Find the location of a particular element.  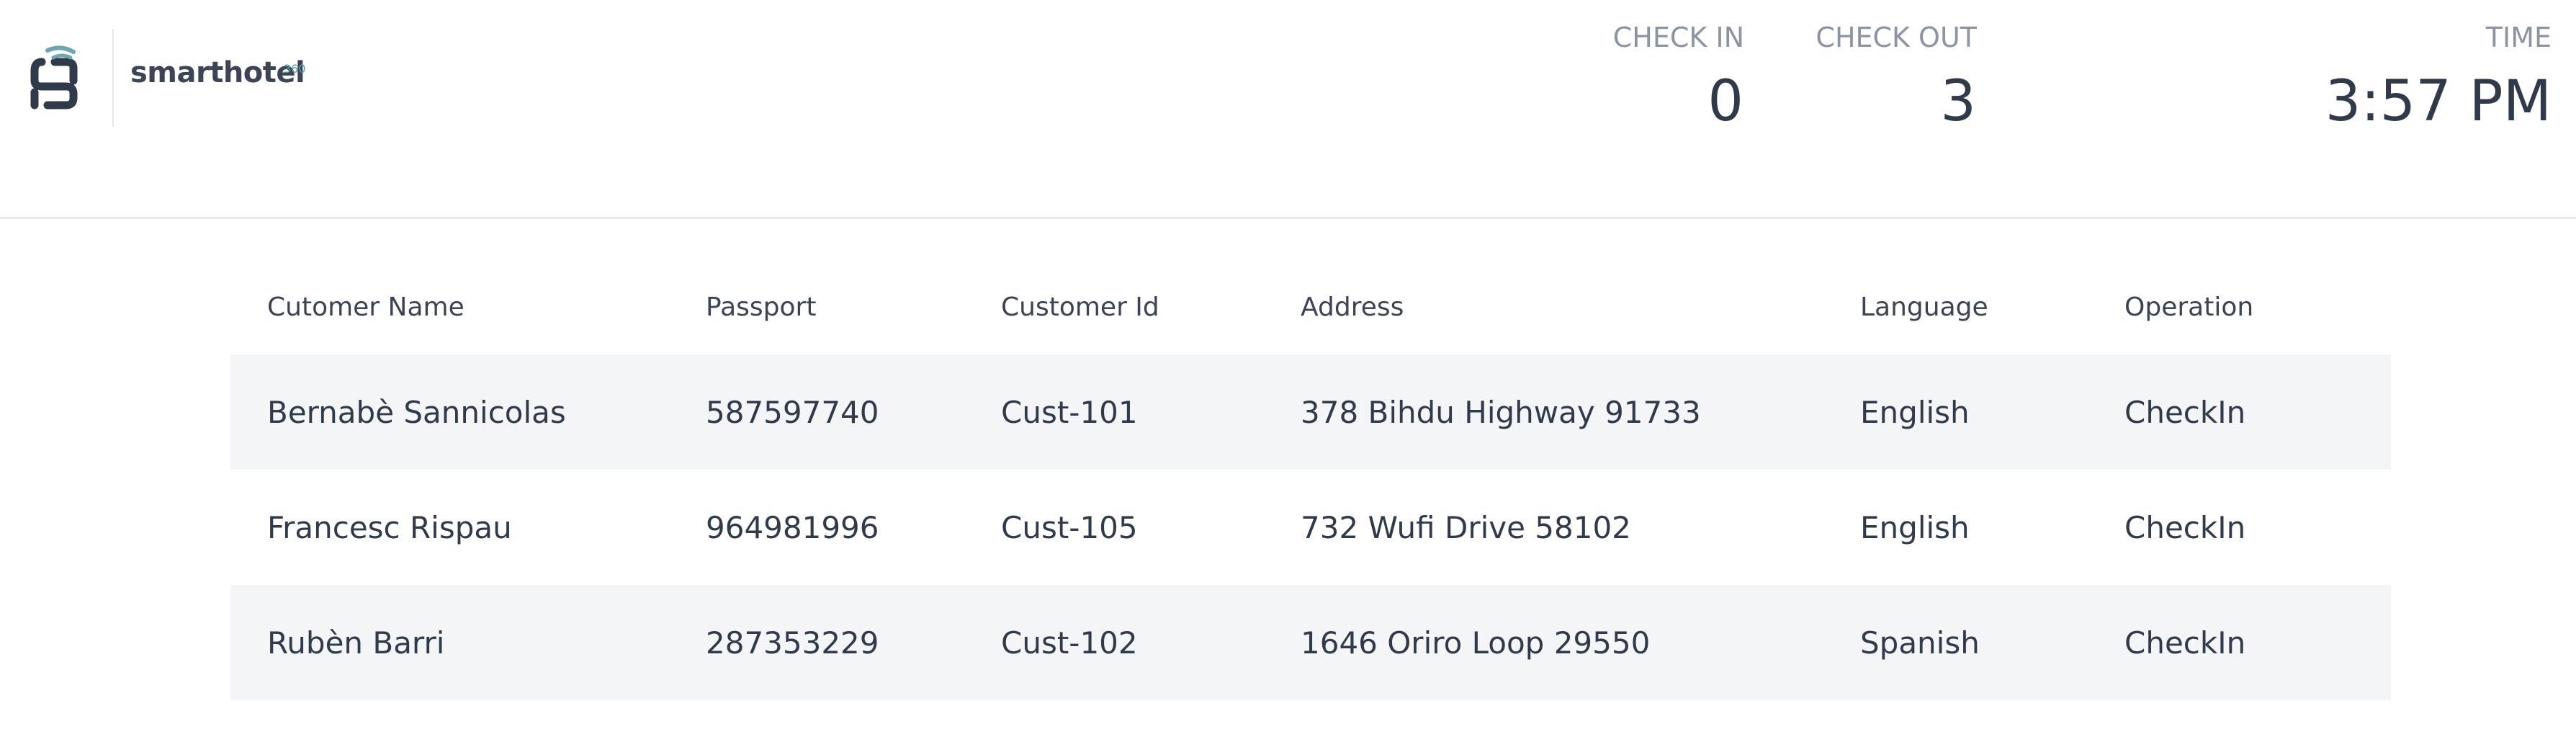

time-label: TIME is located at coordinates (2518, 37).